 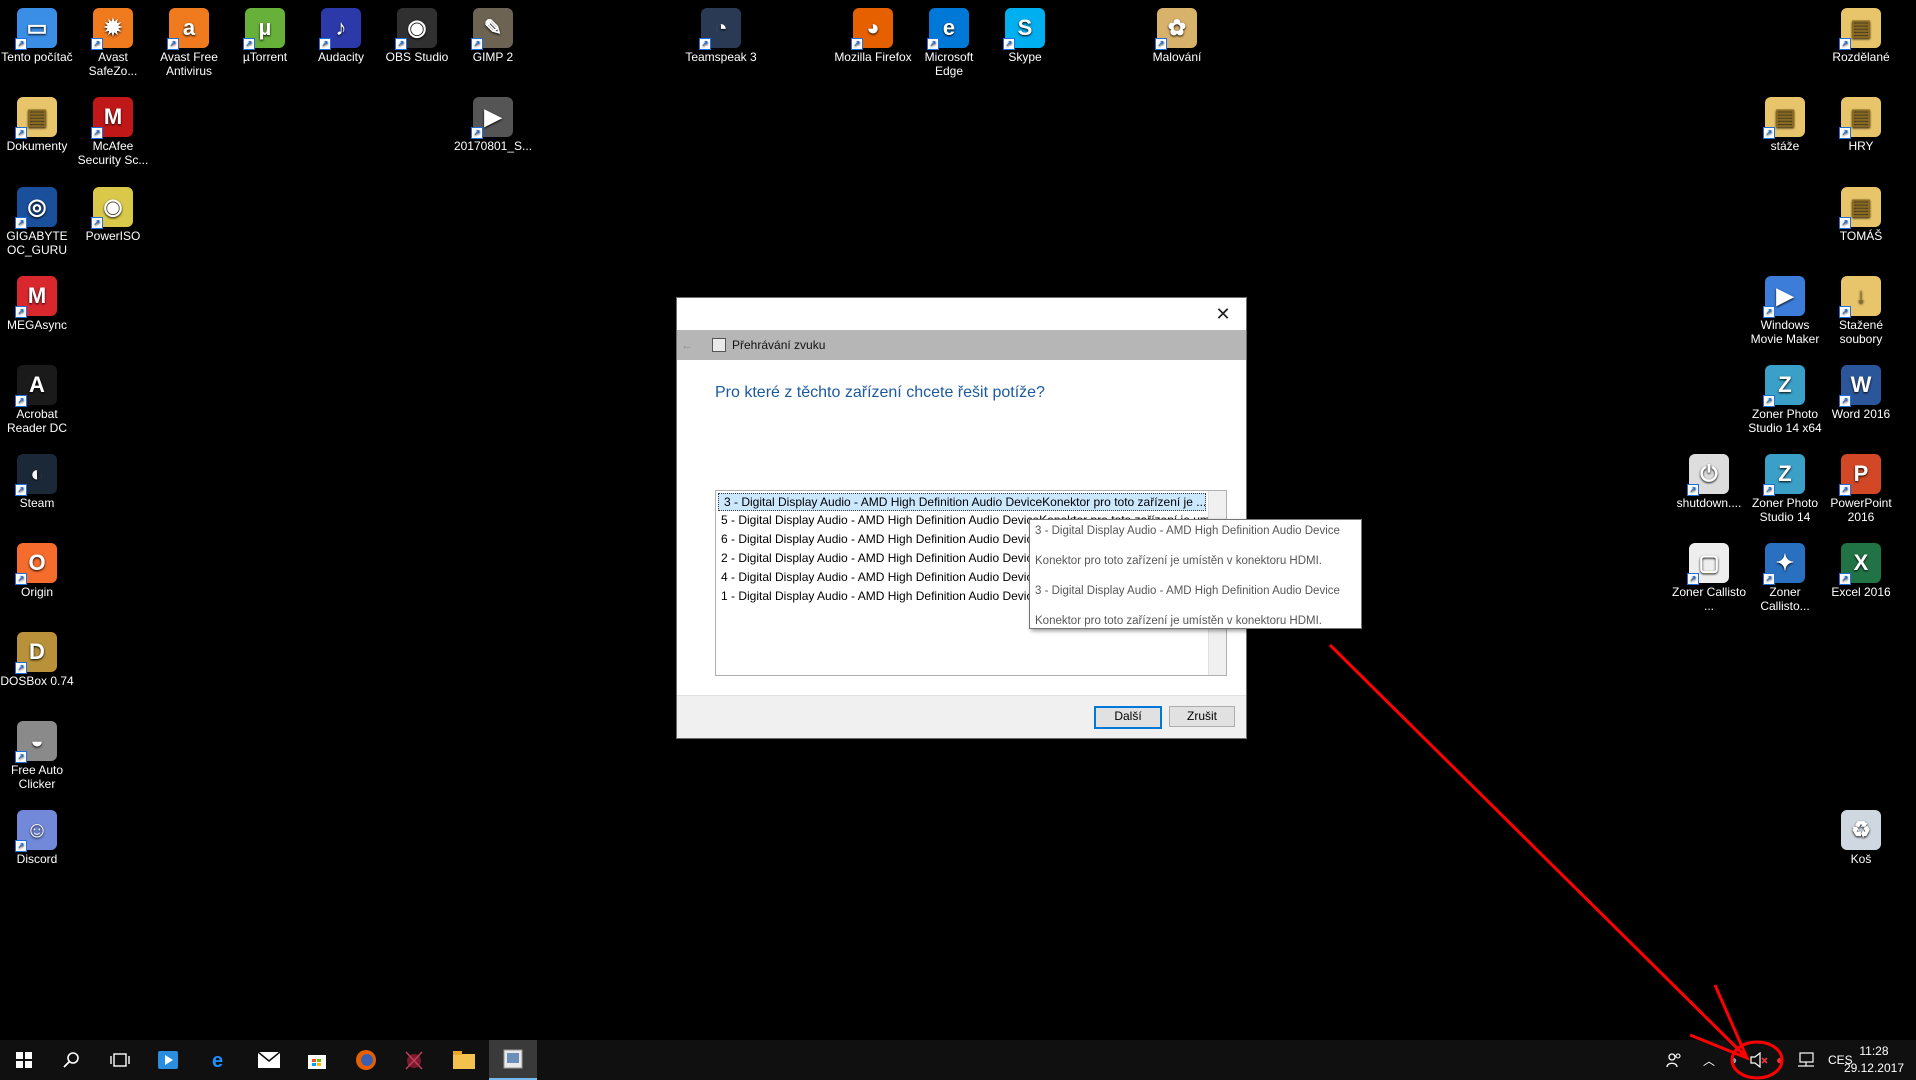 What do you see at coordinates (513, 1060) in the screenshot?
I see `taskbar-app-troubleshooter` at bounding box center [513, 1060].